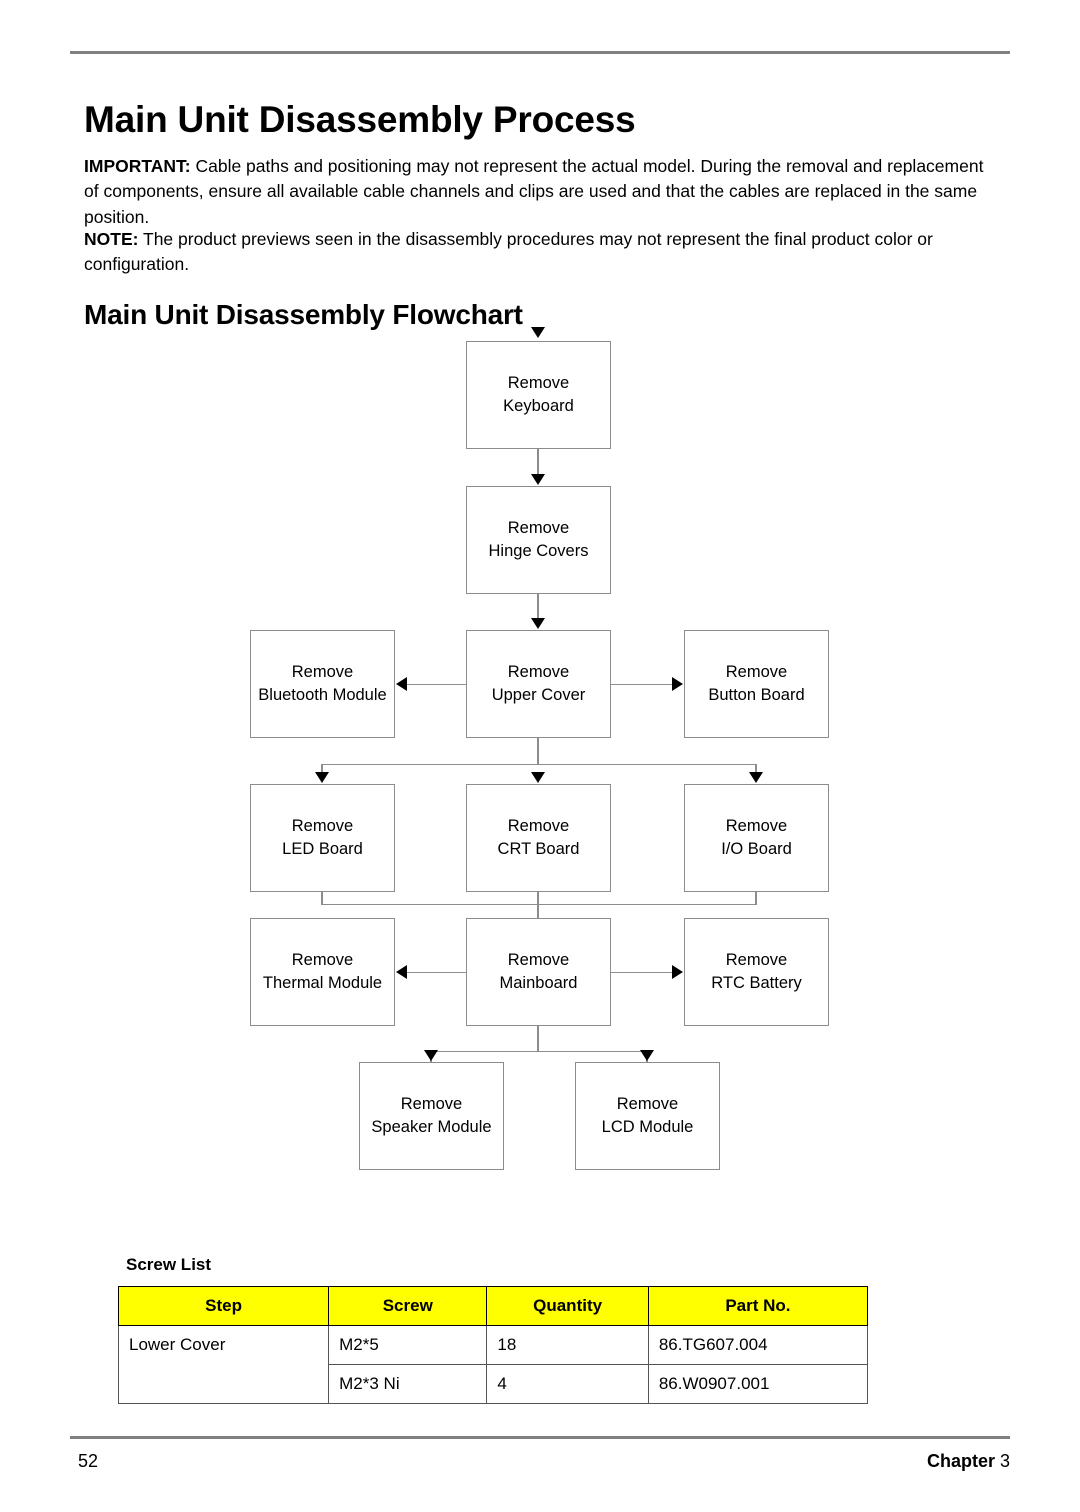 The width and height of the screenshot is (1080, 1512). Describe the element at coordinates (538, 695) in the screenshot. I see `flow-node-upper-cover-line2: Upper Cover` at that location.